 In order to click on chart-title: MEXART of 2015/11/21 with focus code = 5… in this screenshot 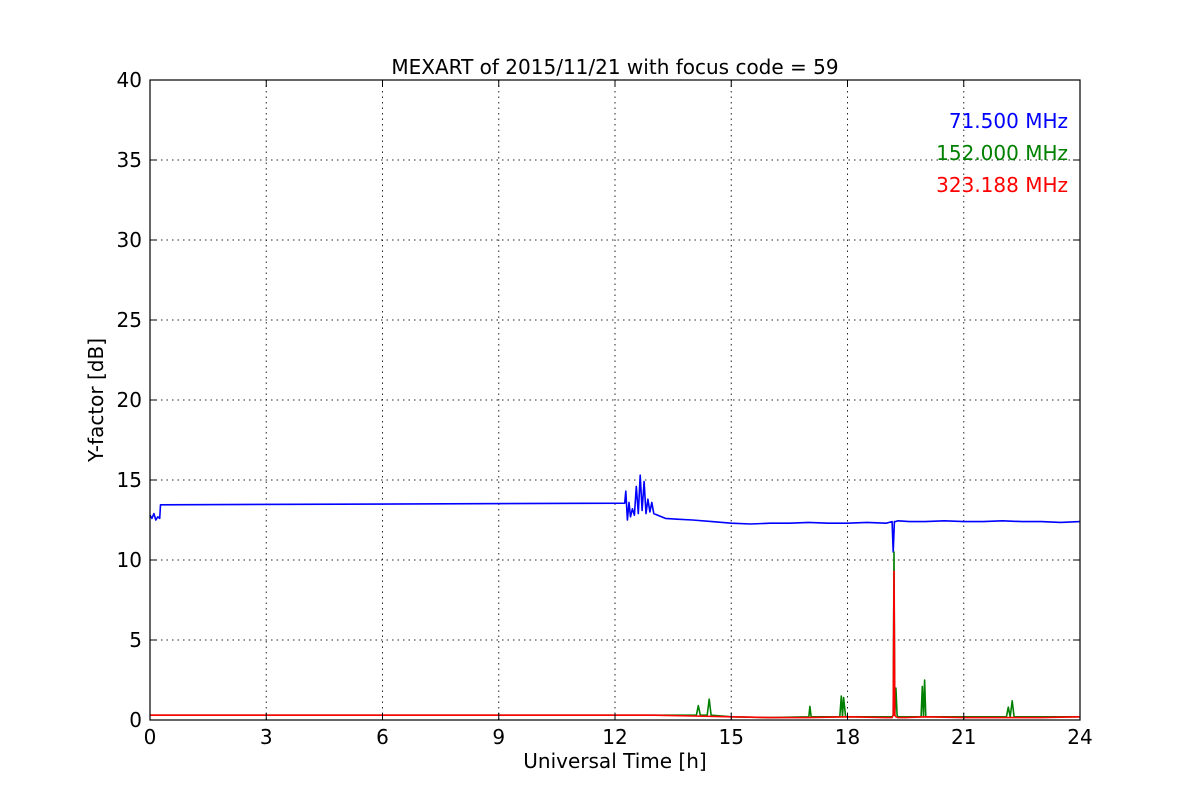, I will do `click(614, 67)`.